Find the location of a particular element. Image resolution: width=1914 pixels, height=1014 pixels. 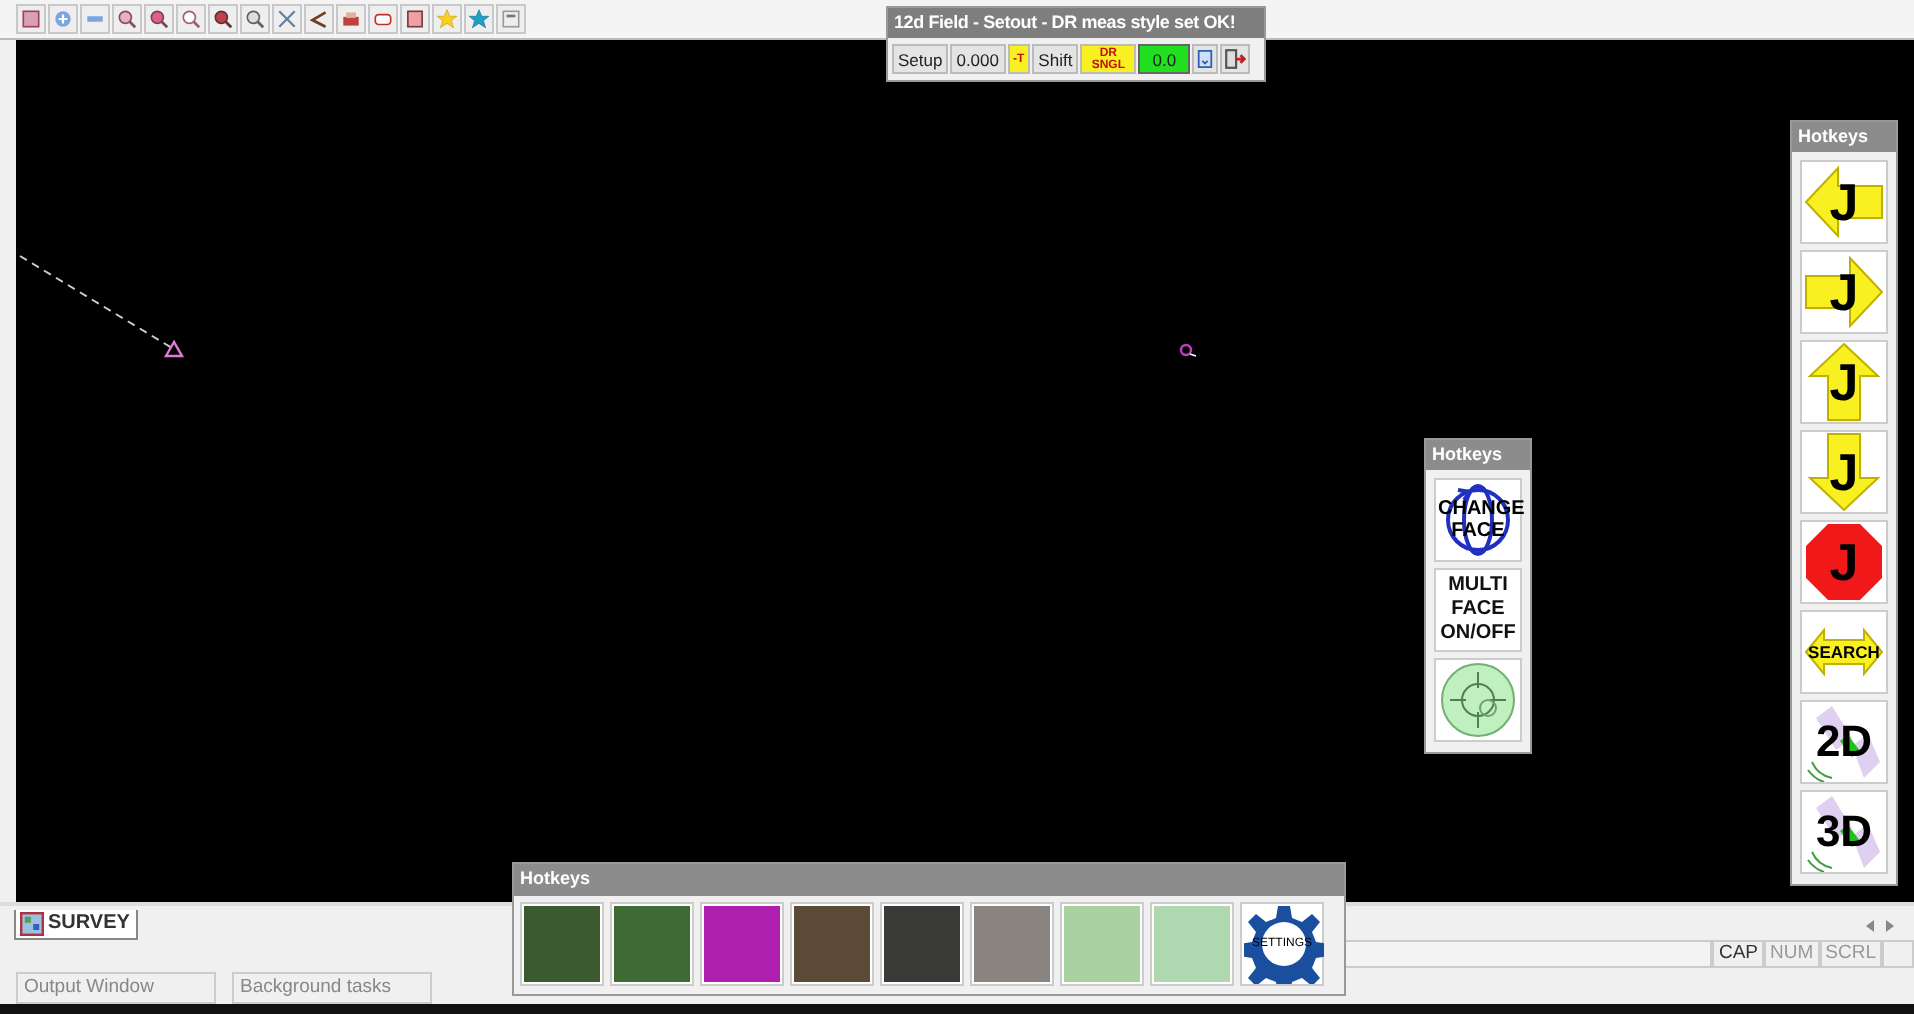

angle-icon is located at coordinates (319, 19).